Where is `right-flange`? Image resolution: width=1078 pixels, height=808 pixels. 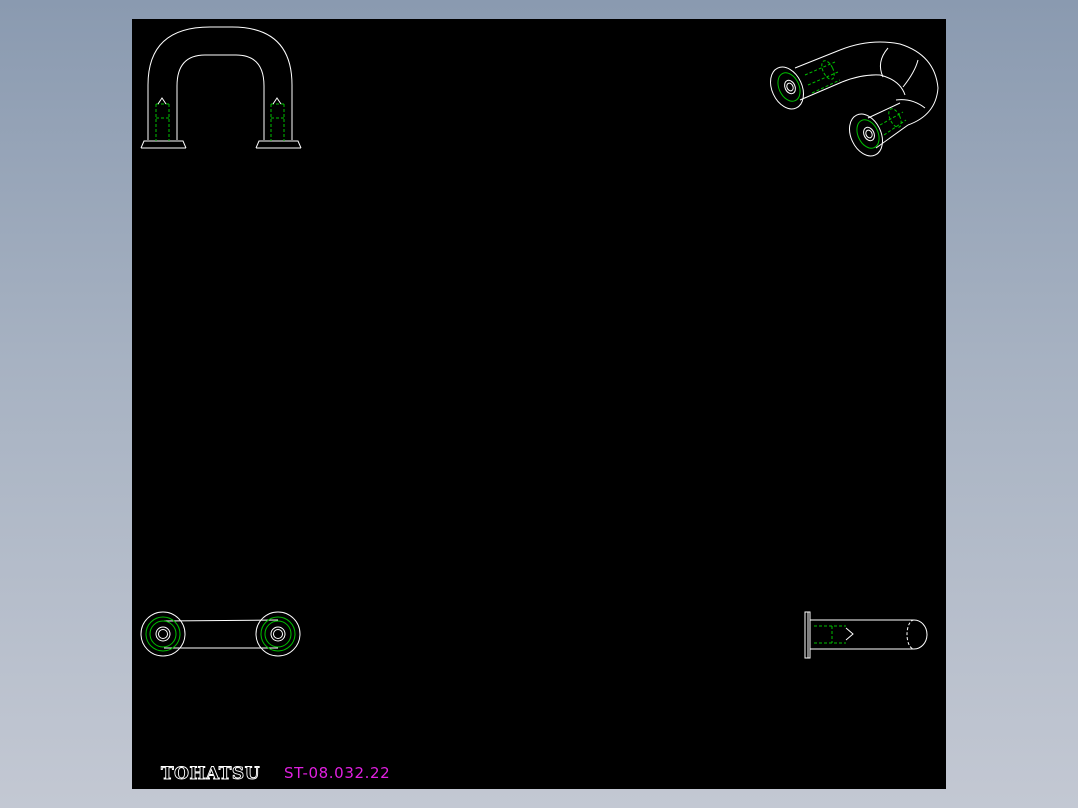 right-flange is located at coordinates (278, 144).